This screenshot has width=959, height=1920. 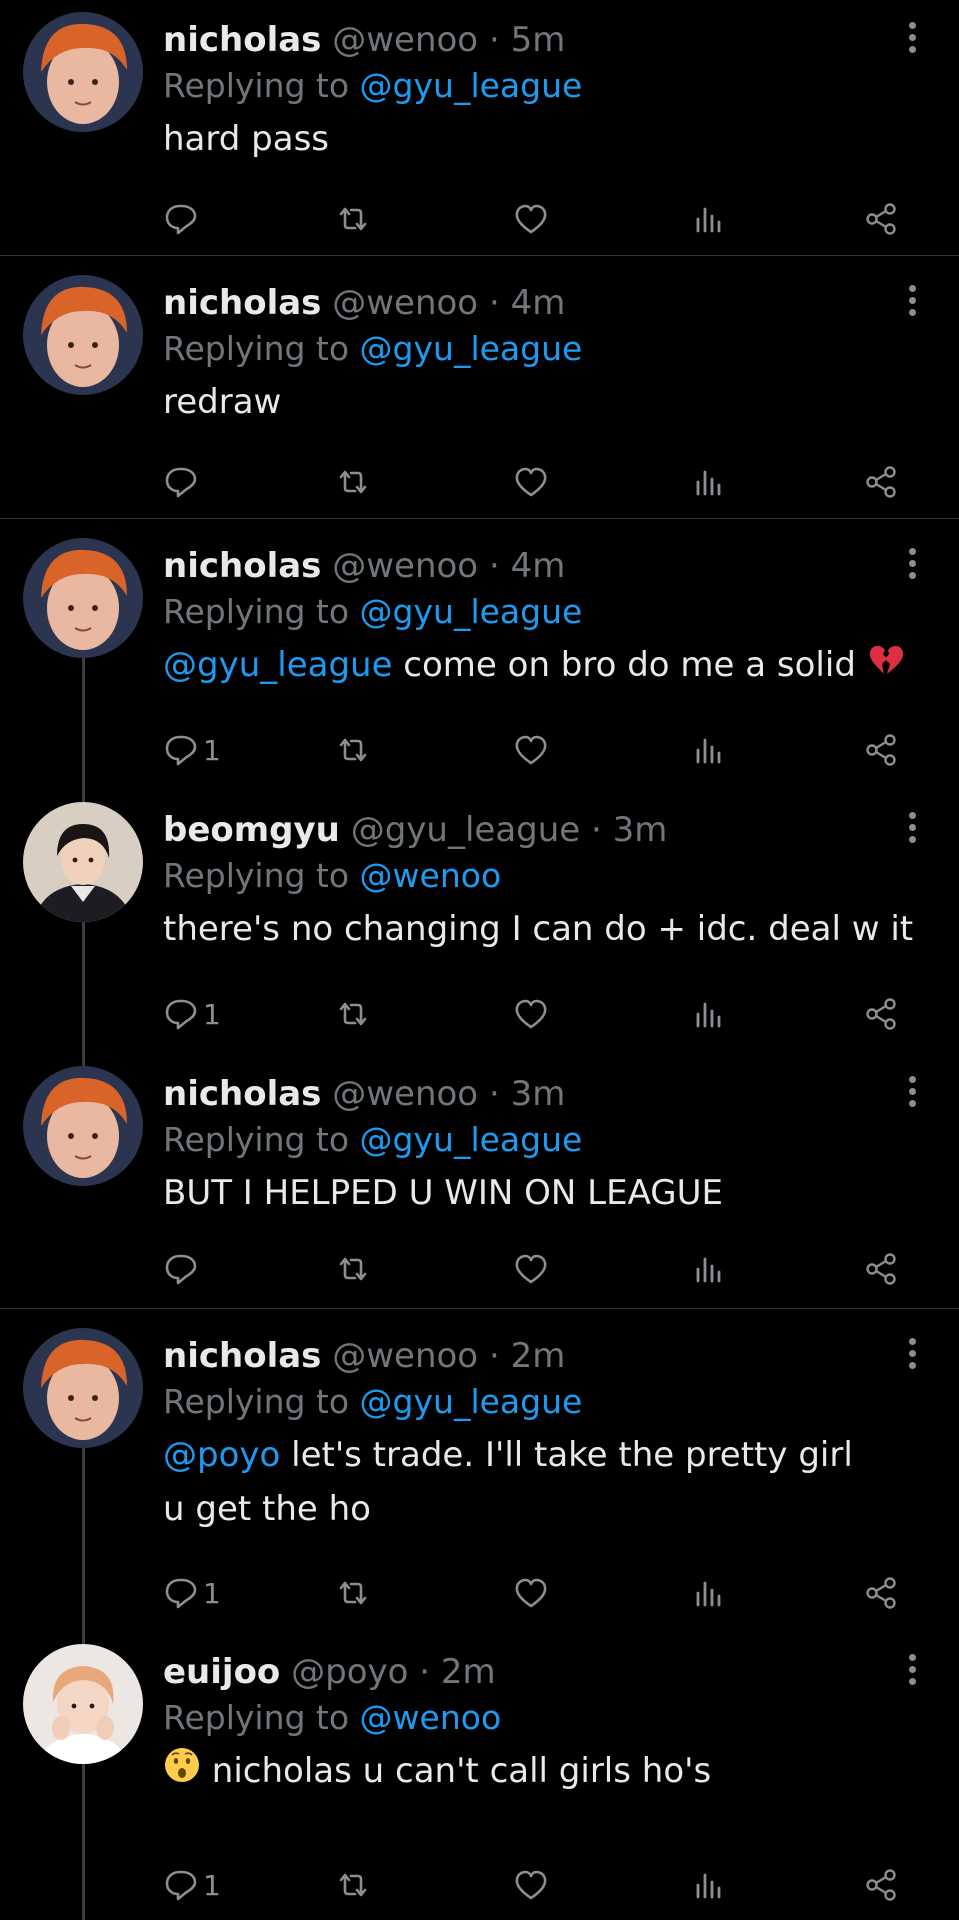 I want to click on display-name: euijoo, so click(x=221, y=1672).